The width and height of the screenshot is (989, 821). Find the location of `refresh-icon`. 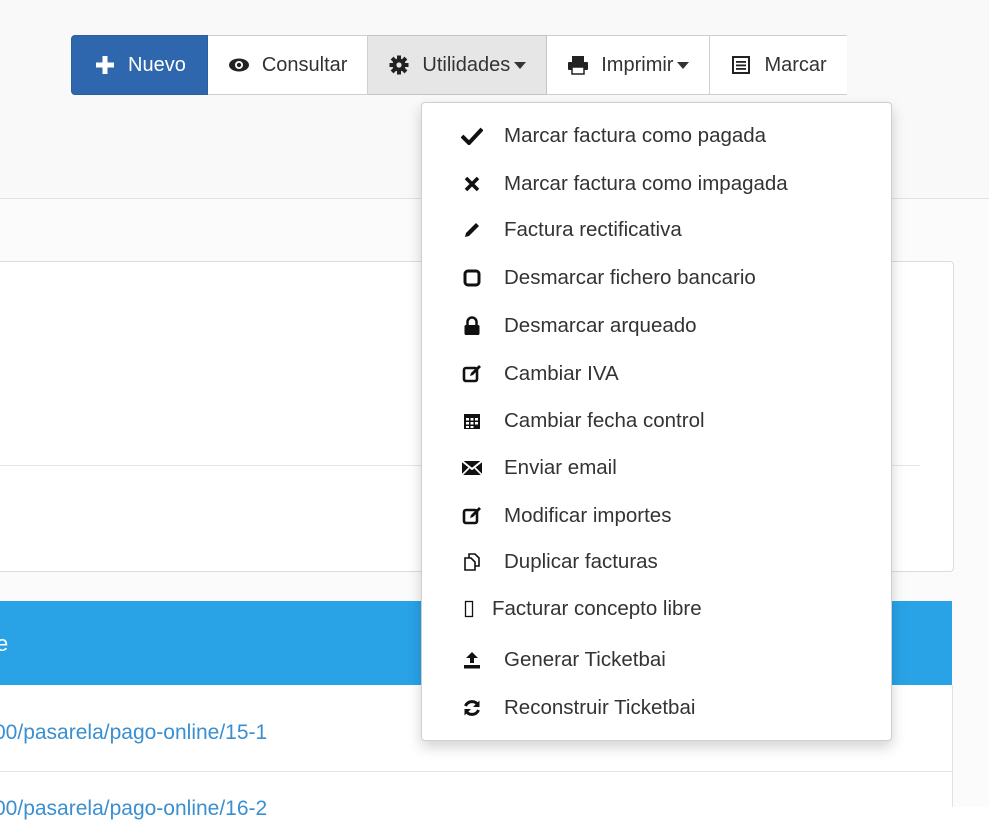

refresh-icon is located at coordinates (472, 708).